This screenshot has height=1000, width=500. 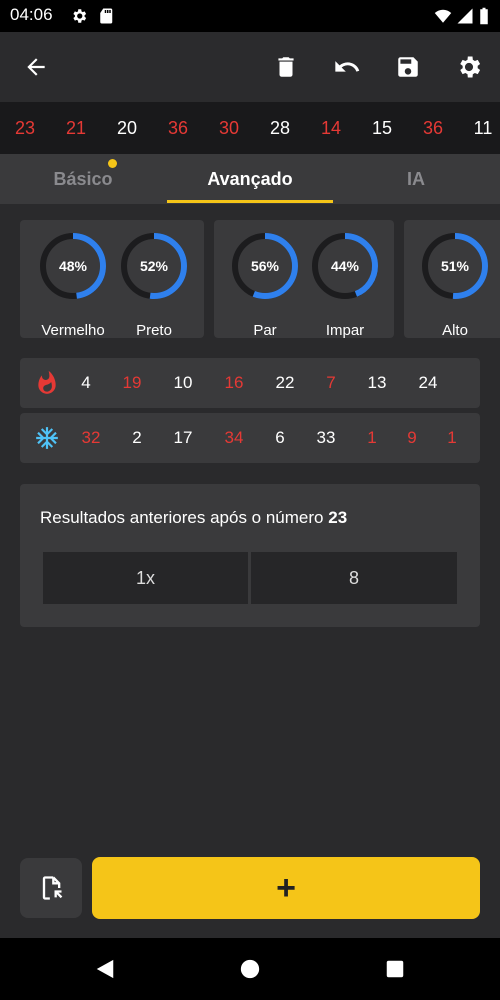 I want to click on gauge-percent: 51%, so click(x=455, y=266).